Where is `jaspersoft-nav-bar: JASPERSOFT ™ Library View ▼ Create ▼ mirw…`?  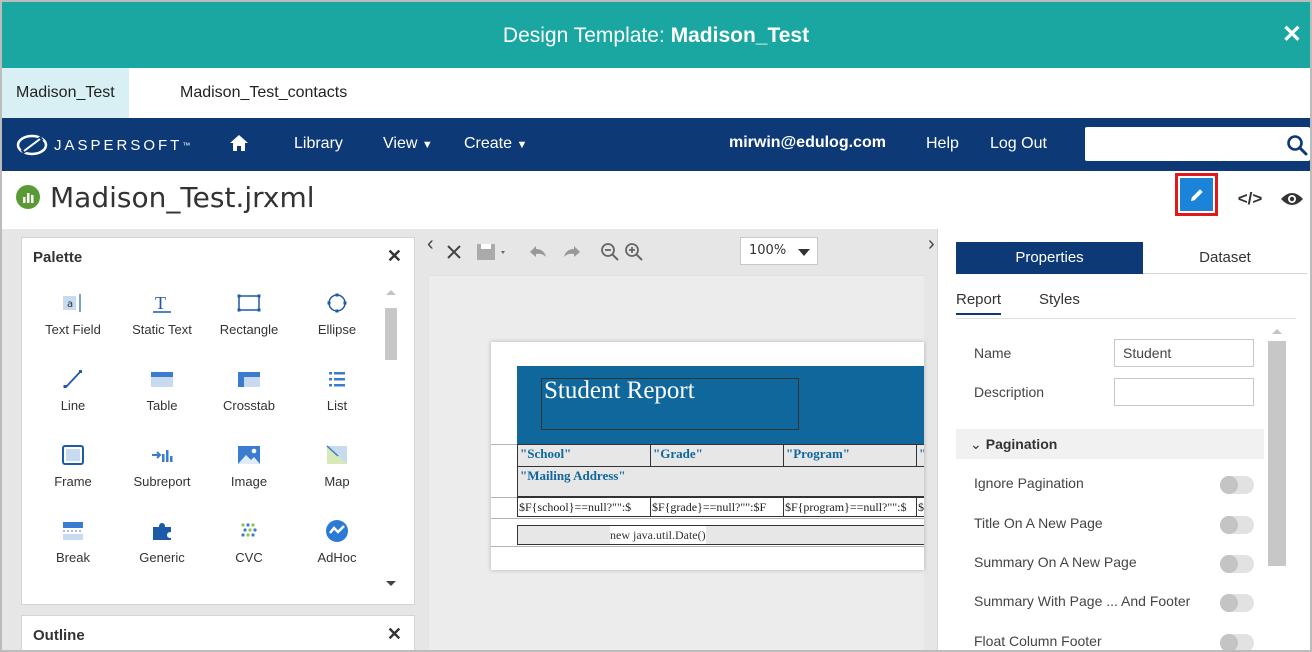
jaspersoft-nav-bar: JASPERSOFT ™ Library View ▼ Create ▼ mirw… is located at coordinates (656, 144).